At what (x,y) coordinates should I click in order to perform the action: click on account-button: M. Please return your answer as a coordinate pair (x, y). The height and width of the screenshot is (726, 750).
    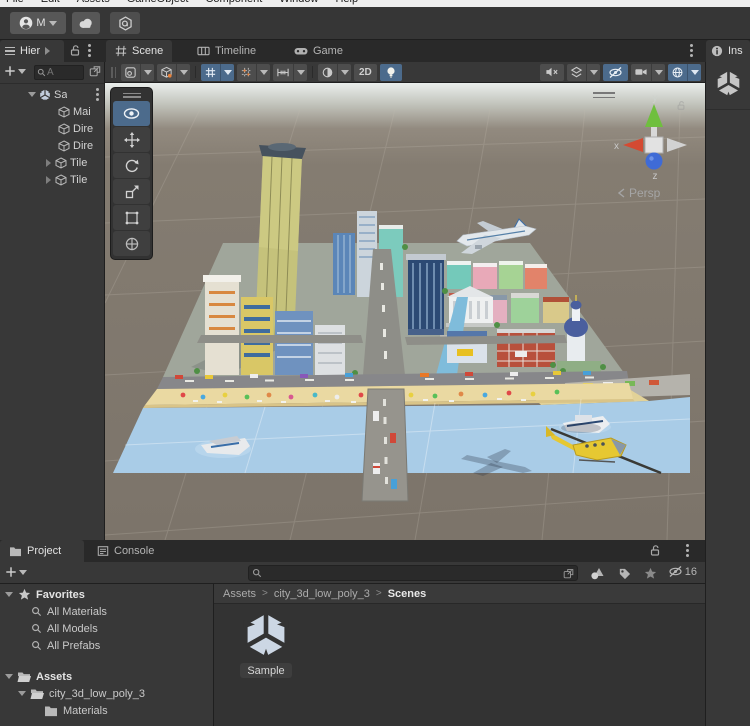
    Looking at the image, I should click on (38, 23).